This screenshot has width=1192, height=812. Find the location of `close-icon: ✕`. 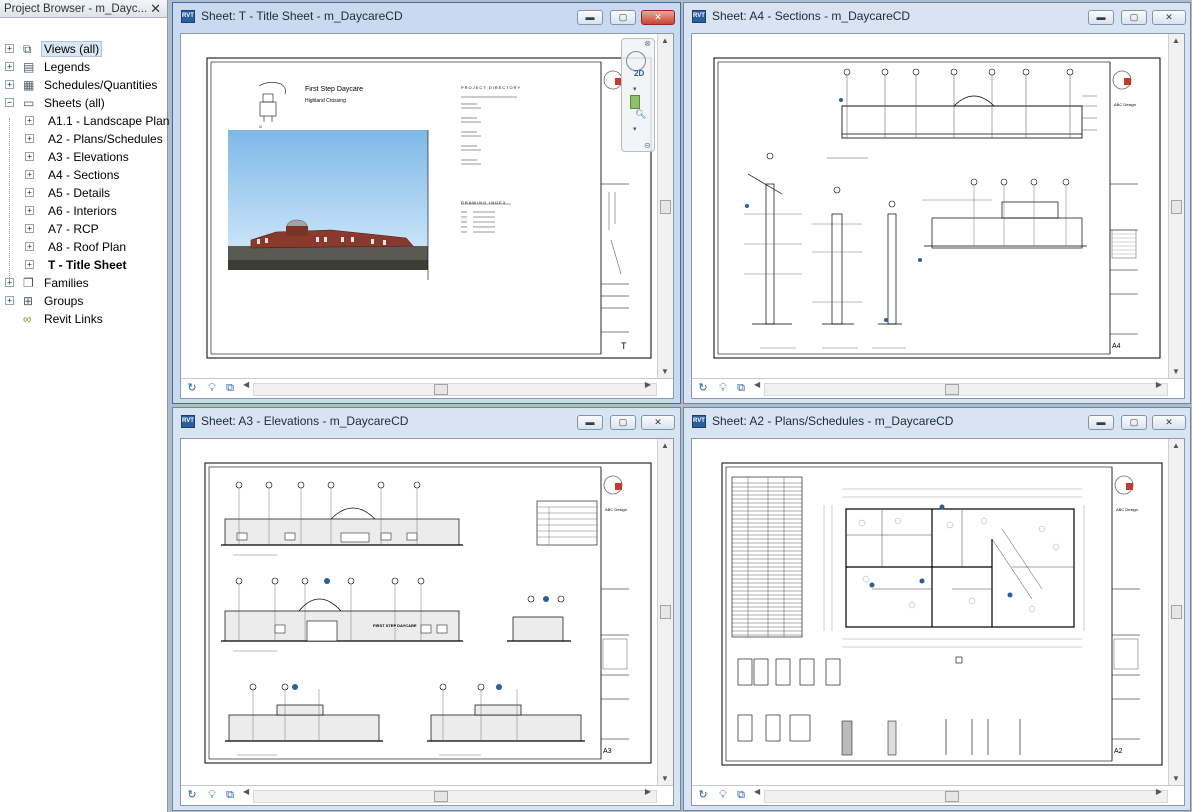

close-icon: ✕ is located at coordinates (155, 9).